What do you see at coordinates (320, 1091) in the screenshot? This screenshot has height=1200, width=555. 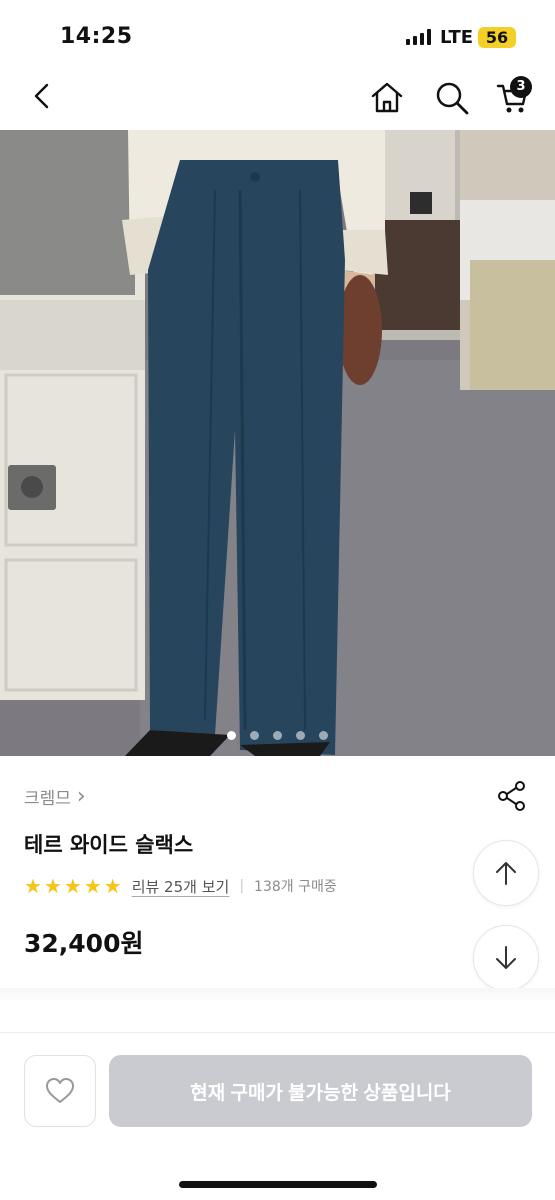 I see `purchase-unavailable-button: 현재 구매가 불가능한 상품입니다` at bounding box center [320, 1091].